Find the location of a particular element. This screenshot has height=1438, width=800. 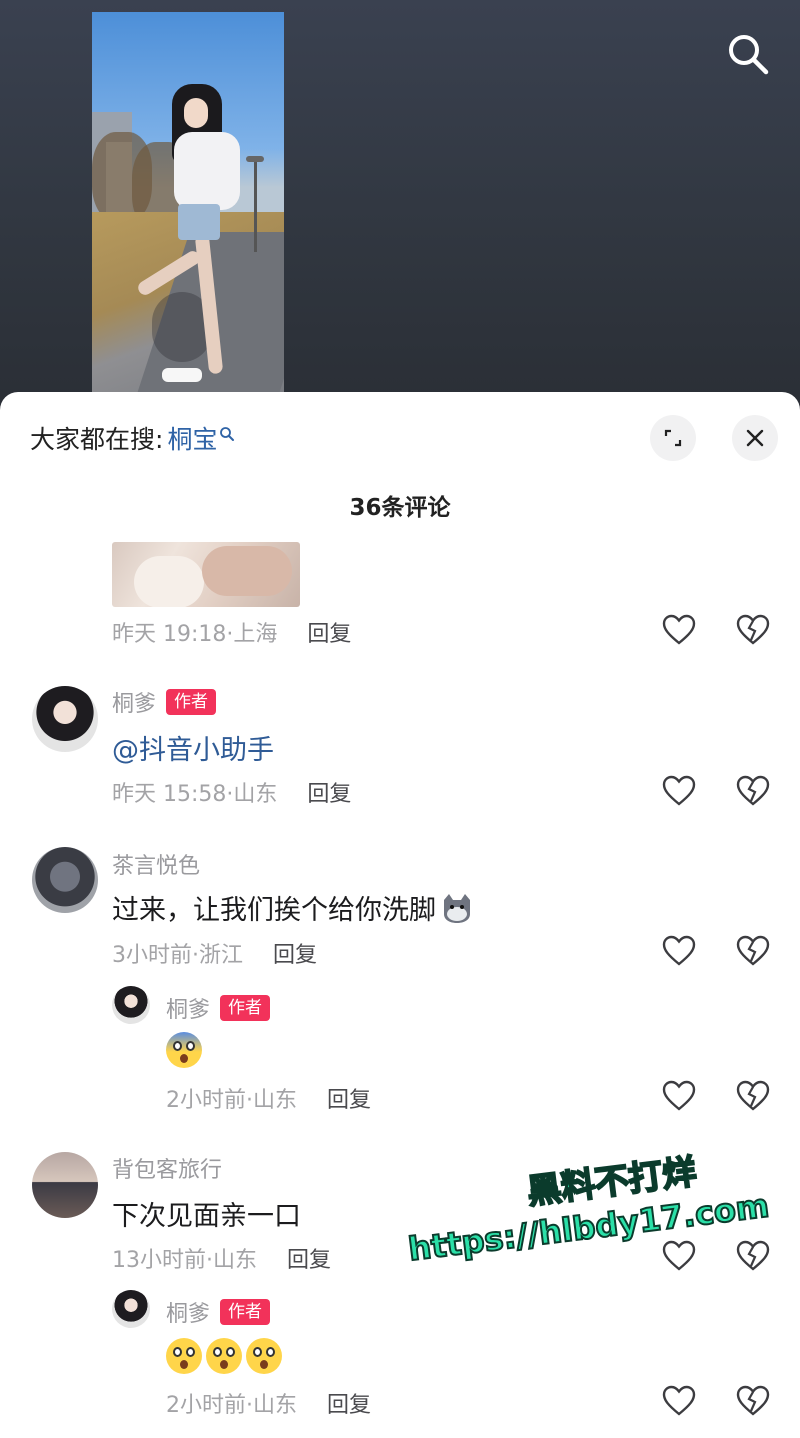

figure-face is located at coordinates (196, 113).